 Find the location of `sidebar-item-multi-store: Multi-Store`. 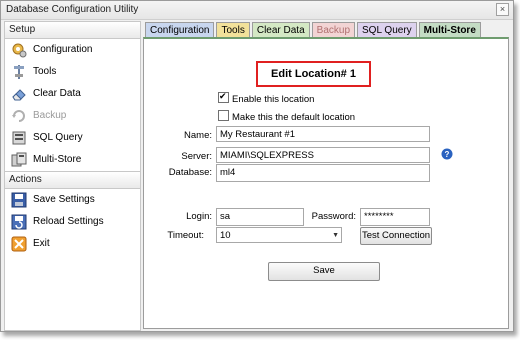

sidebar-item-multi-store: Multi-Store is located at coordinates (72, 160).